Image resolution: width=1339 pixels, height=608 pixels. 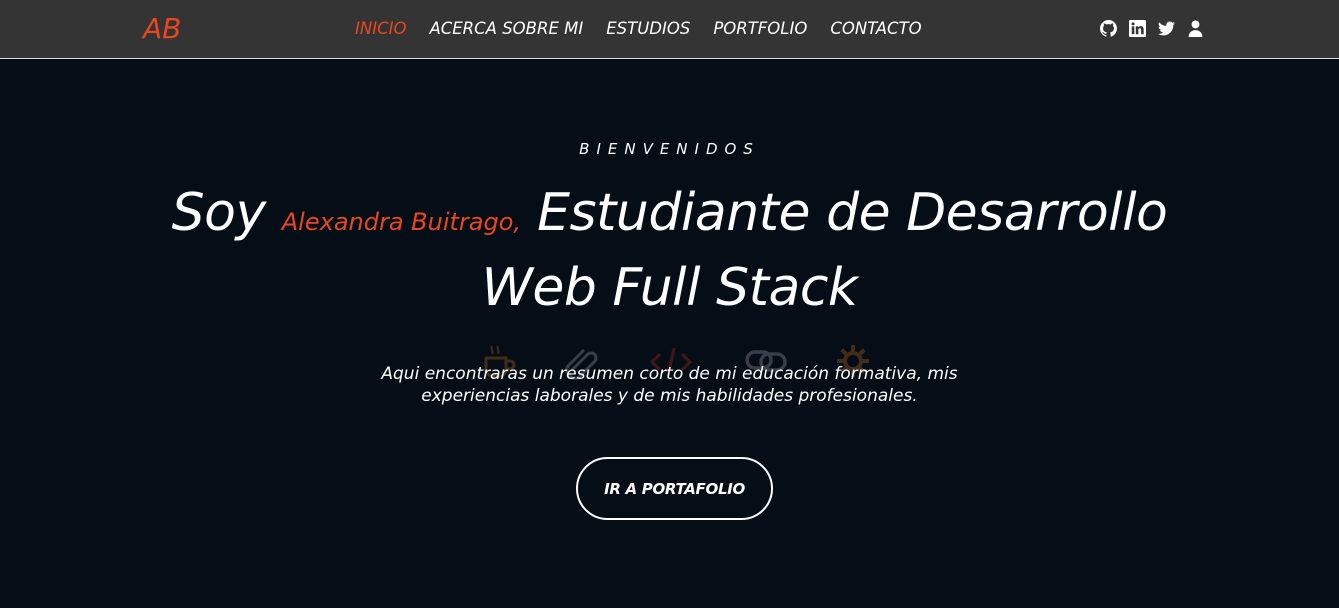 What do you see at coordinates (760, 29) in the screenshot?
I see `nav-item-portfolio: PORTFOLIO` at bounding box center [760, 29].